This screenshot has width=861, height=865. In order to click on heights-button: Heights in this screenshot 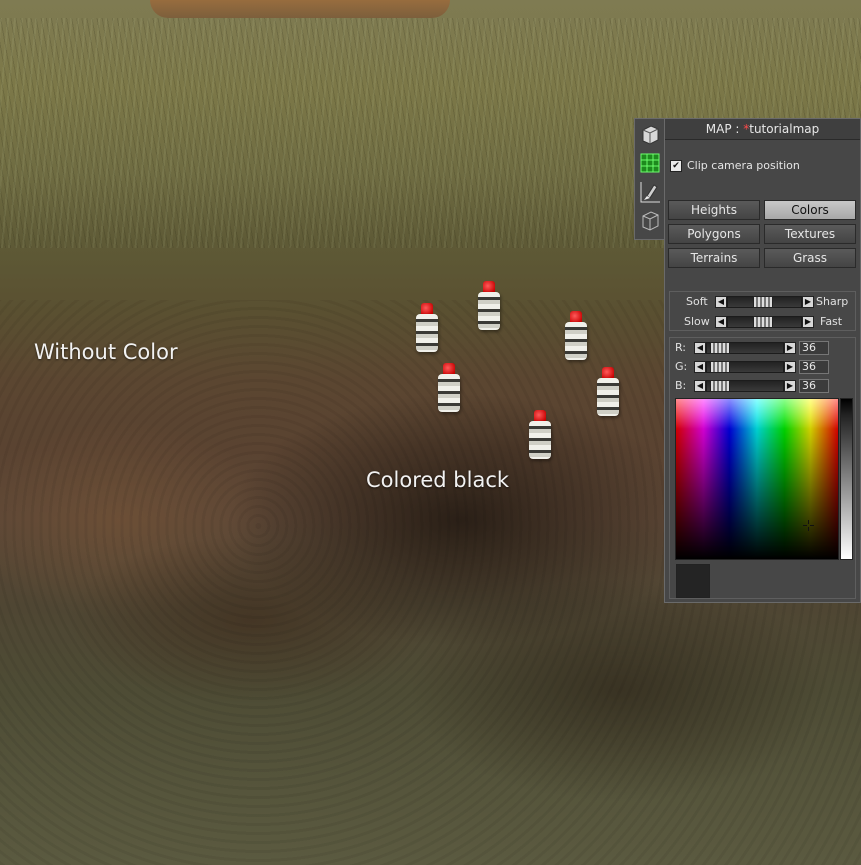, I will do `click(714, 210)`.